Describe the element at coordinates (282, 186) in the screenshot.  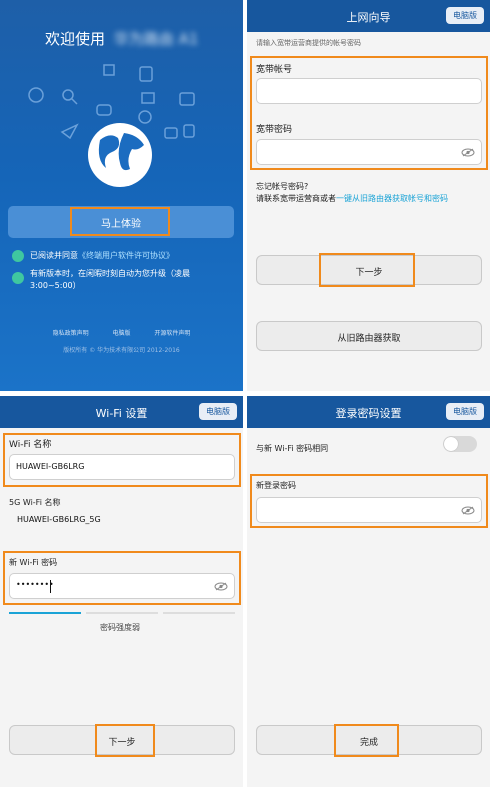
I see `forgot-question: 忘记帐号密码?` at that location.